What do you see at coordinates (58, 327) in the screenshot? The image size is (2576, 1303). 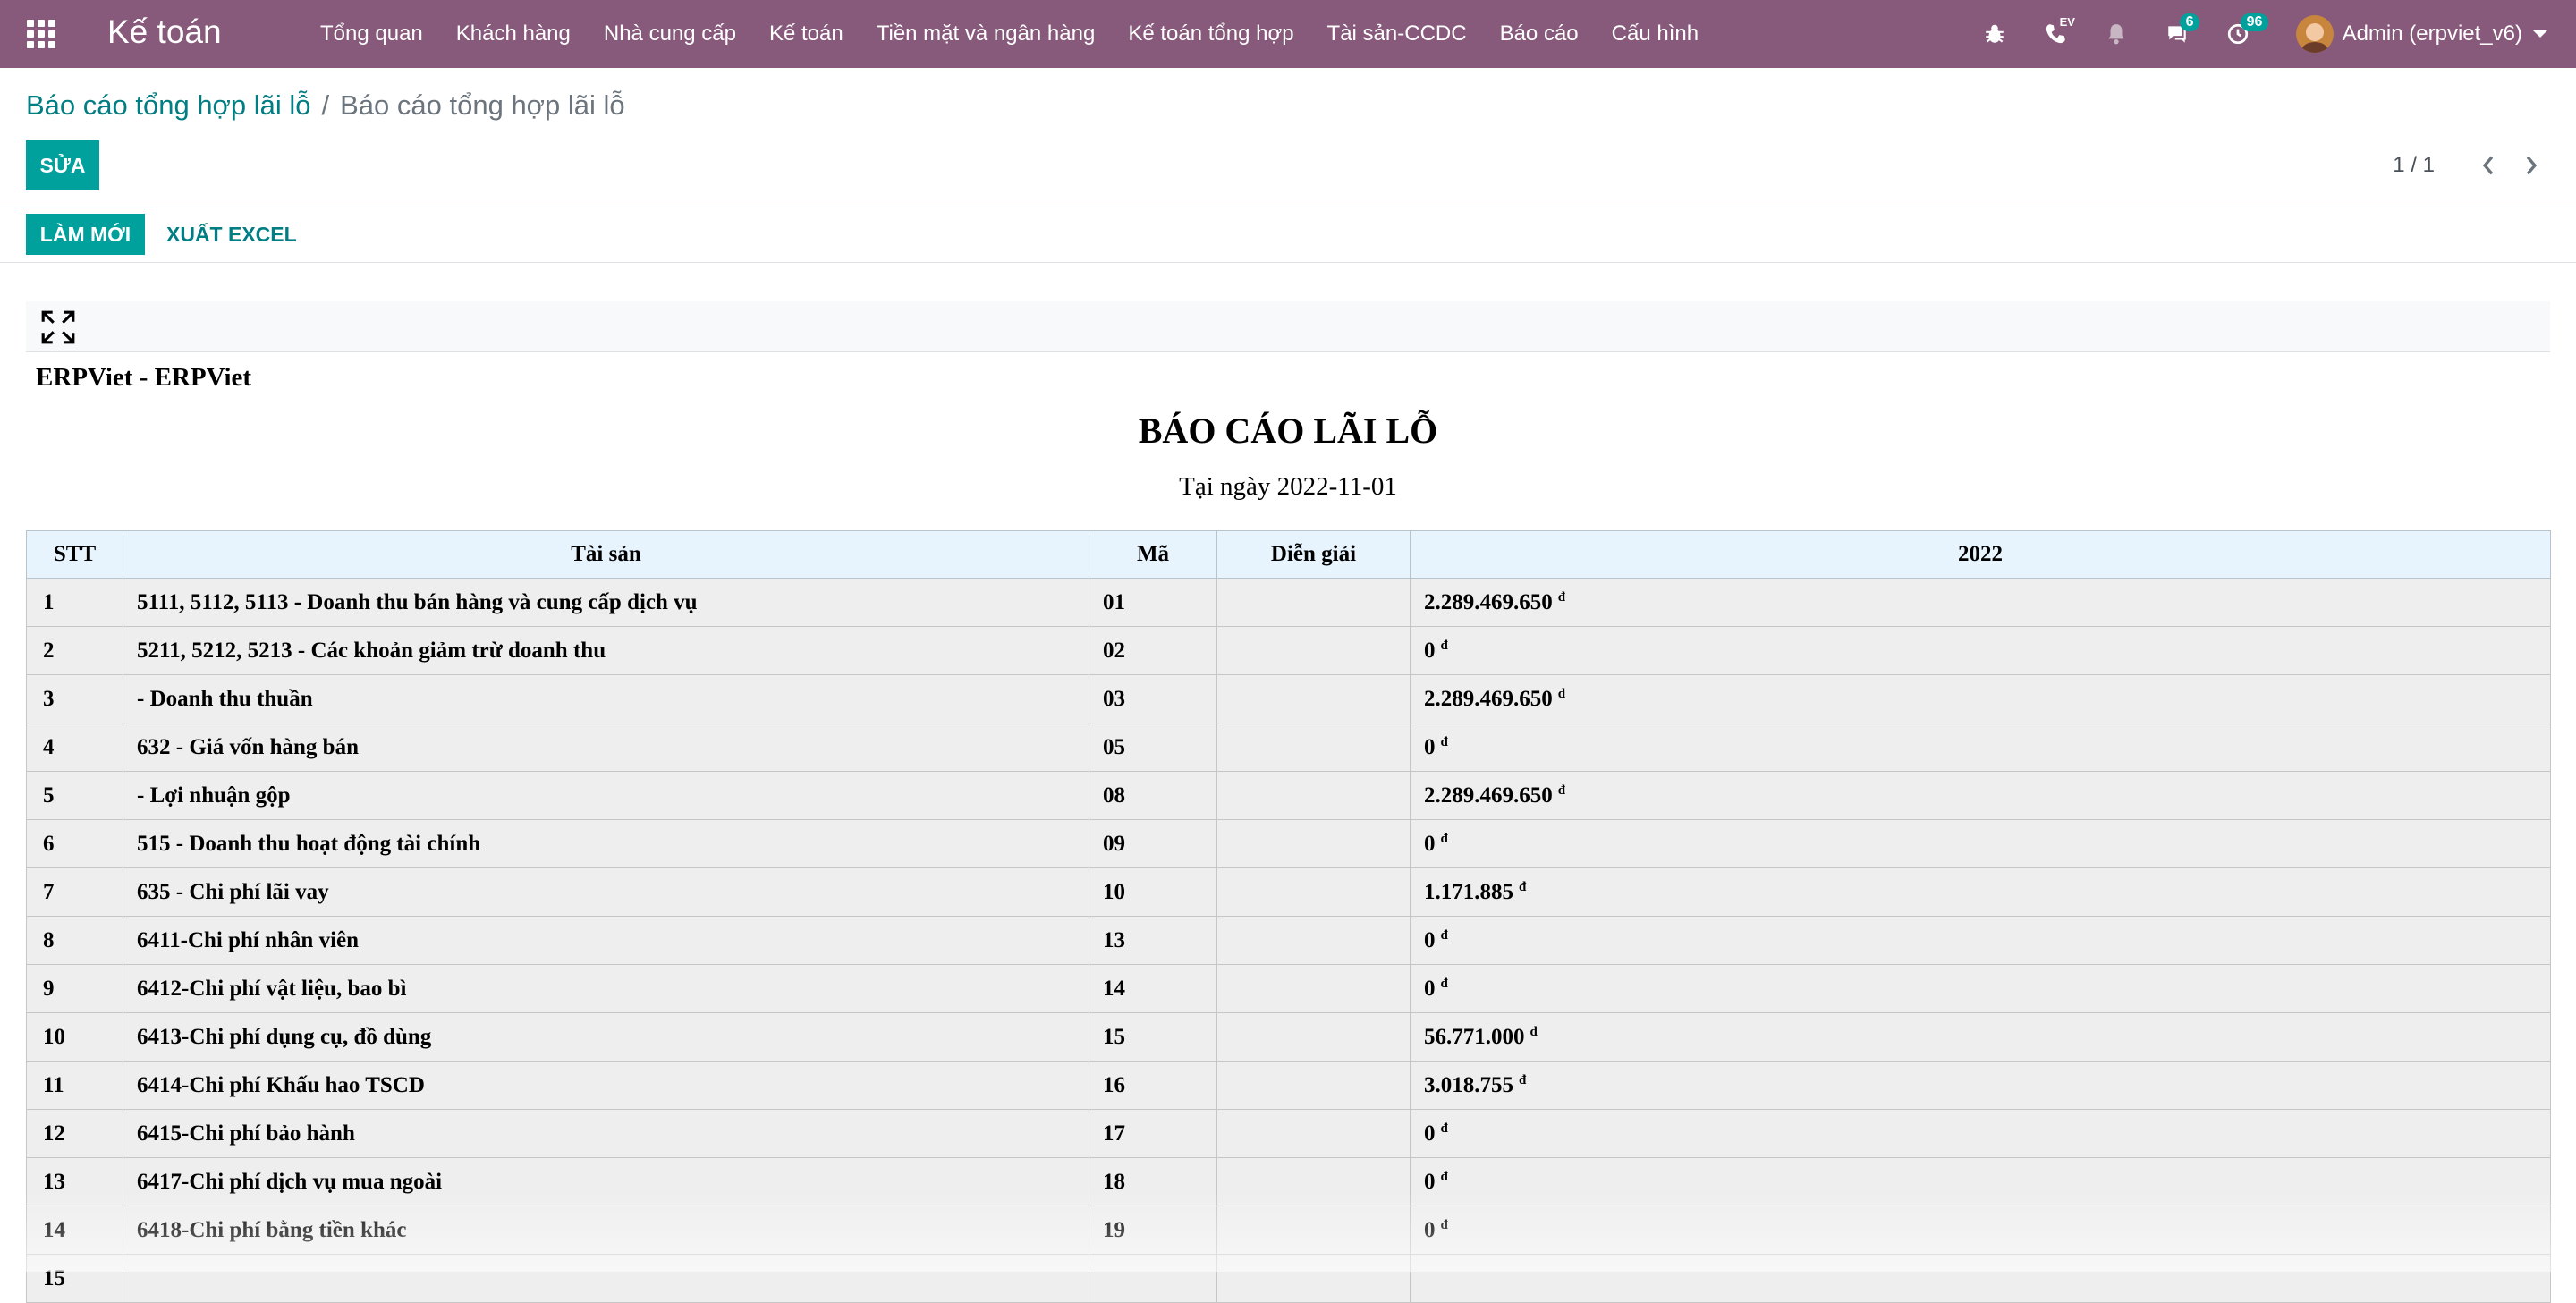 I see `expand-icon` at bounding box center [58, 327].